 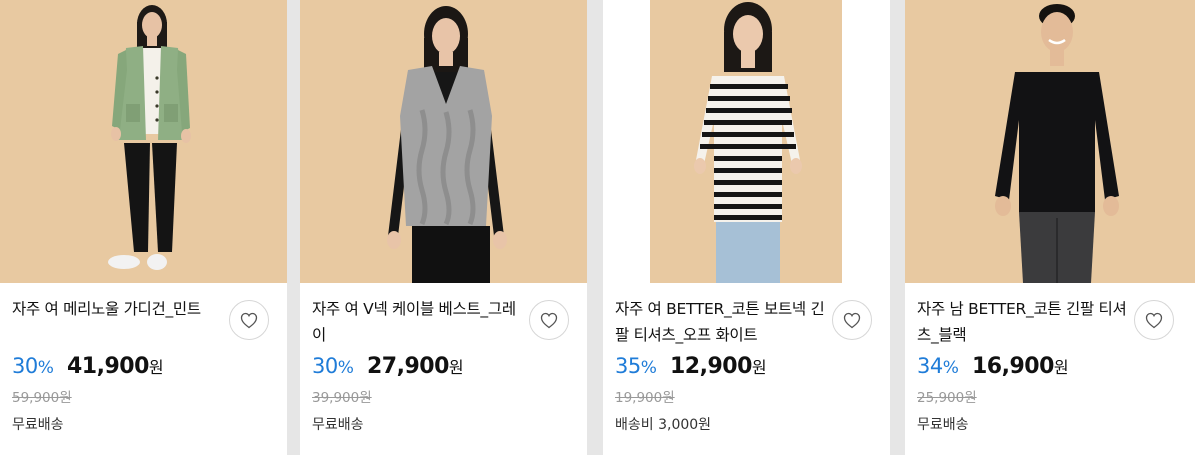 I want to click on model-gray-vest-icon, so click(x=443, y=141).